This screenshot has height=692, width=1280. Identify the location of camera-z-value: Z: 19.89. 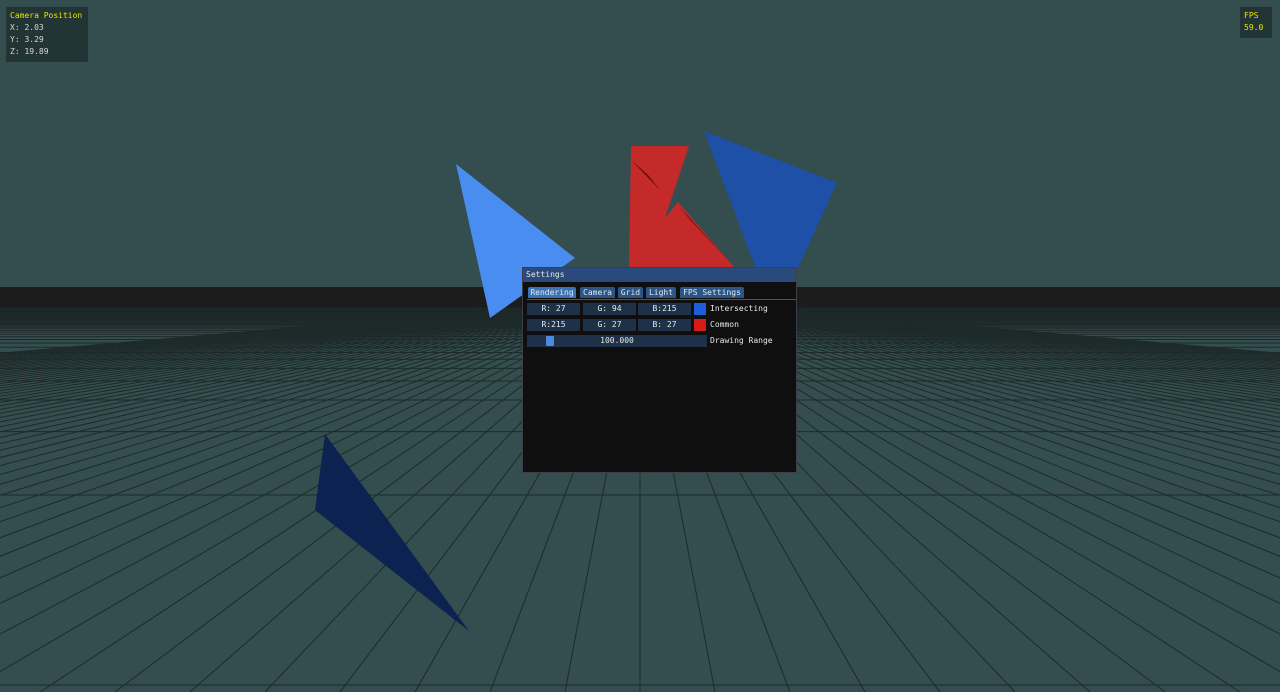
(29, 51).